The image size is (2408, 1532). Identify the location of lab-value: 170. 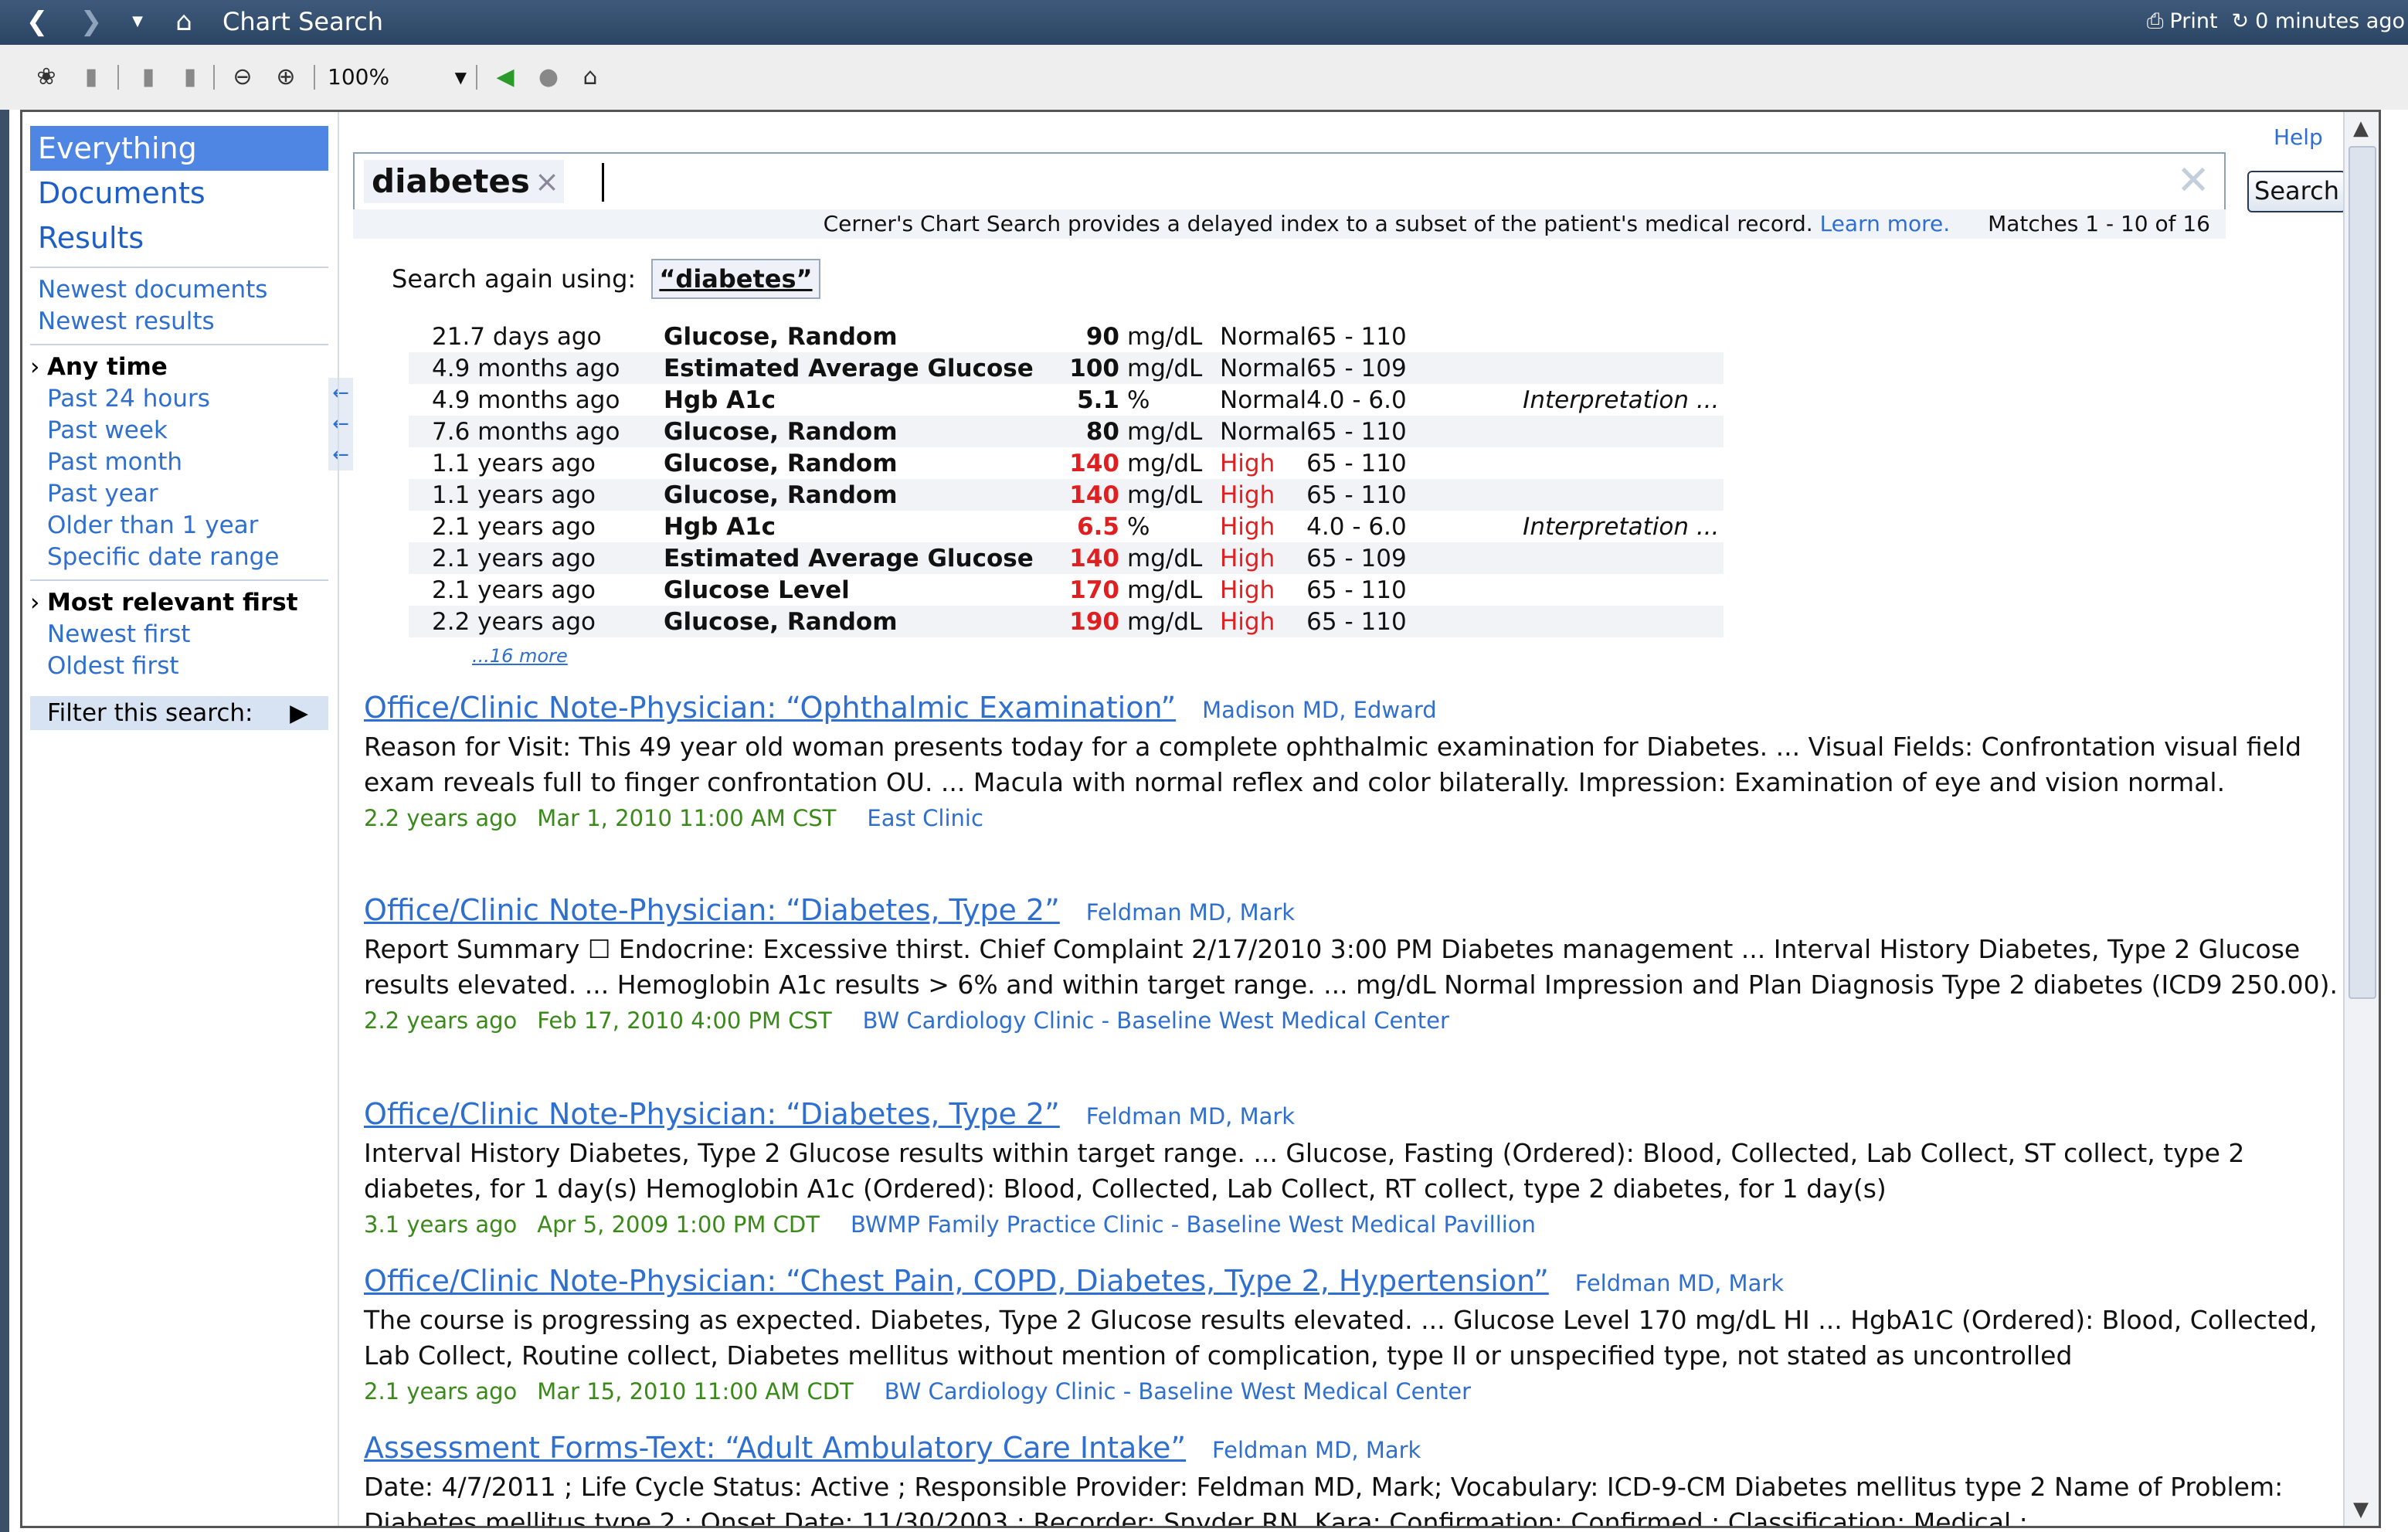
(1094, 590).